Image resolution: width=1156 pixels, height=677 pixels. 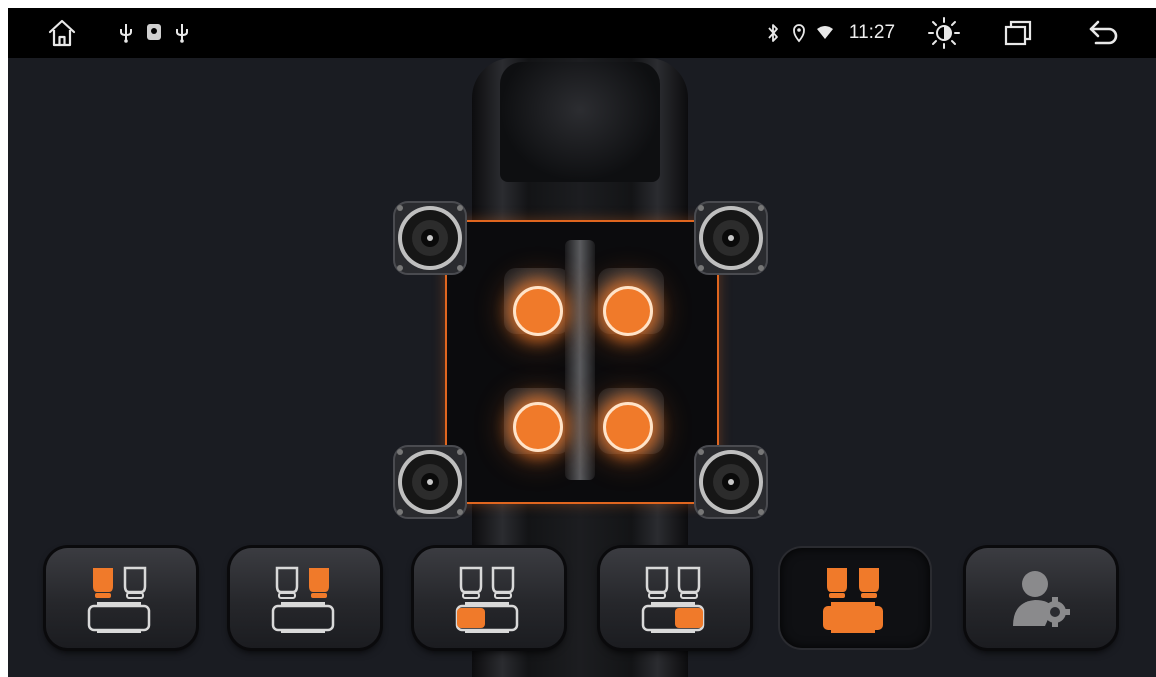 I want to click on wifi-icon, so click(x=825, y=33).